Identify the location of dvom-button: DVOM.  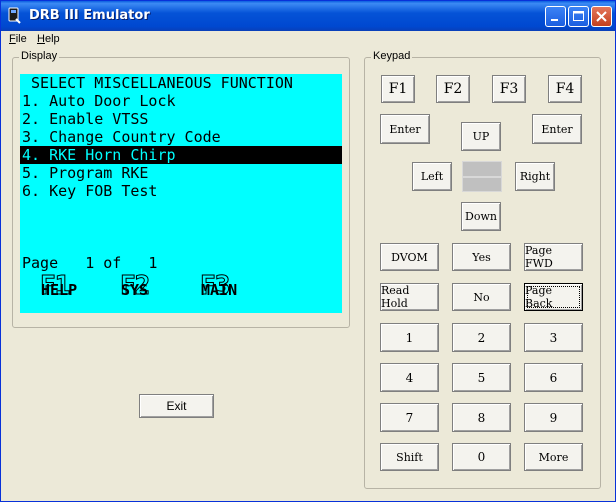
(409, 257).